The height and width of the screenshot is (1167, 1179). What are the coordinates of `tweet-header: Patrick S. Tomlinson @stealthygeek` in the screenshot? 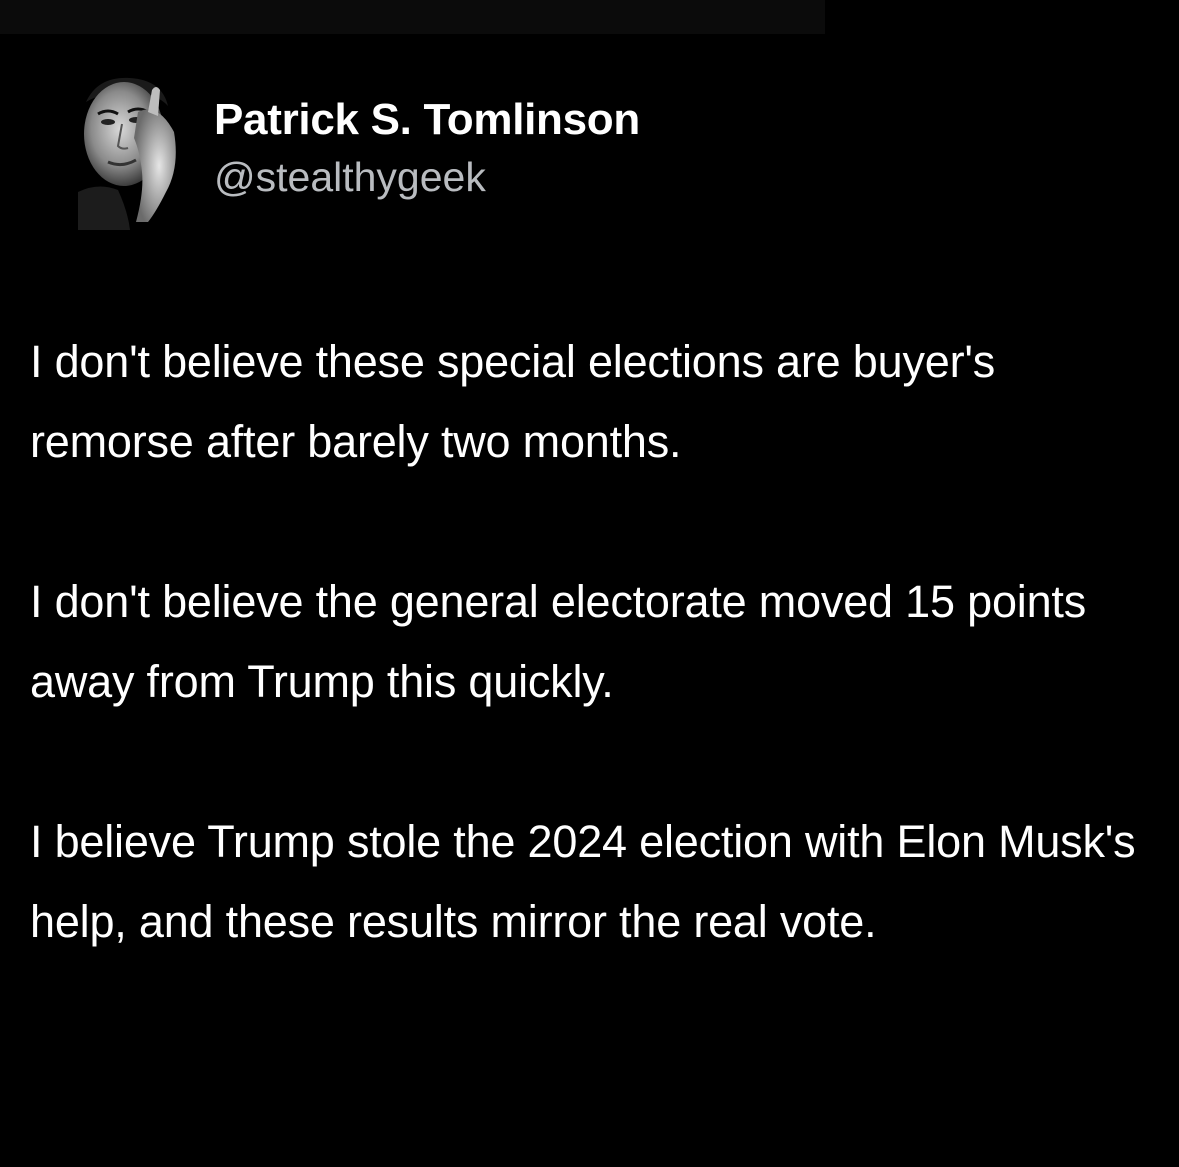 It's located at (359, 151).